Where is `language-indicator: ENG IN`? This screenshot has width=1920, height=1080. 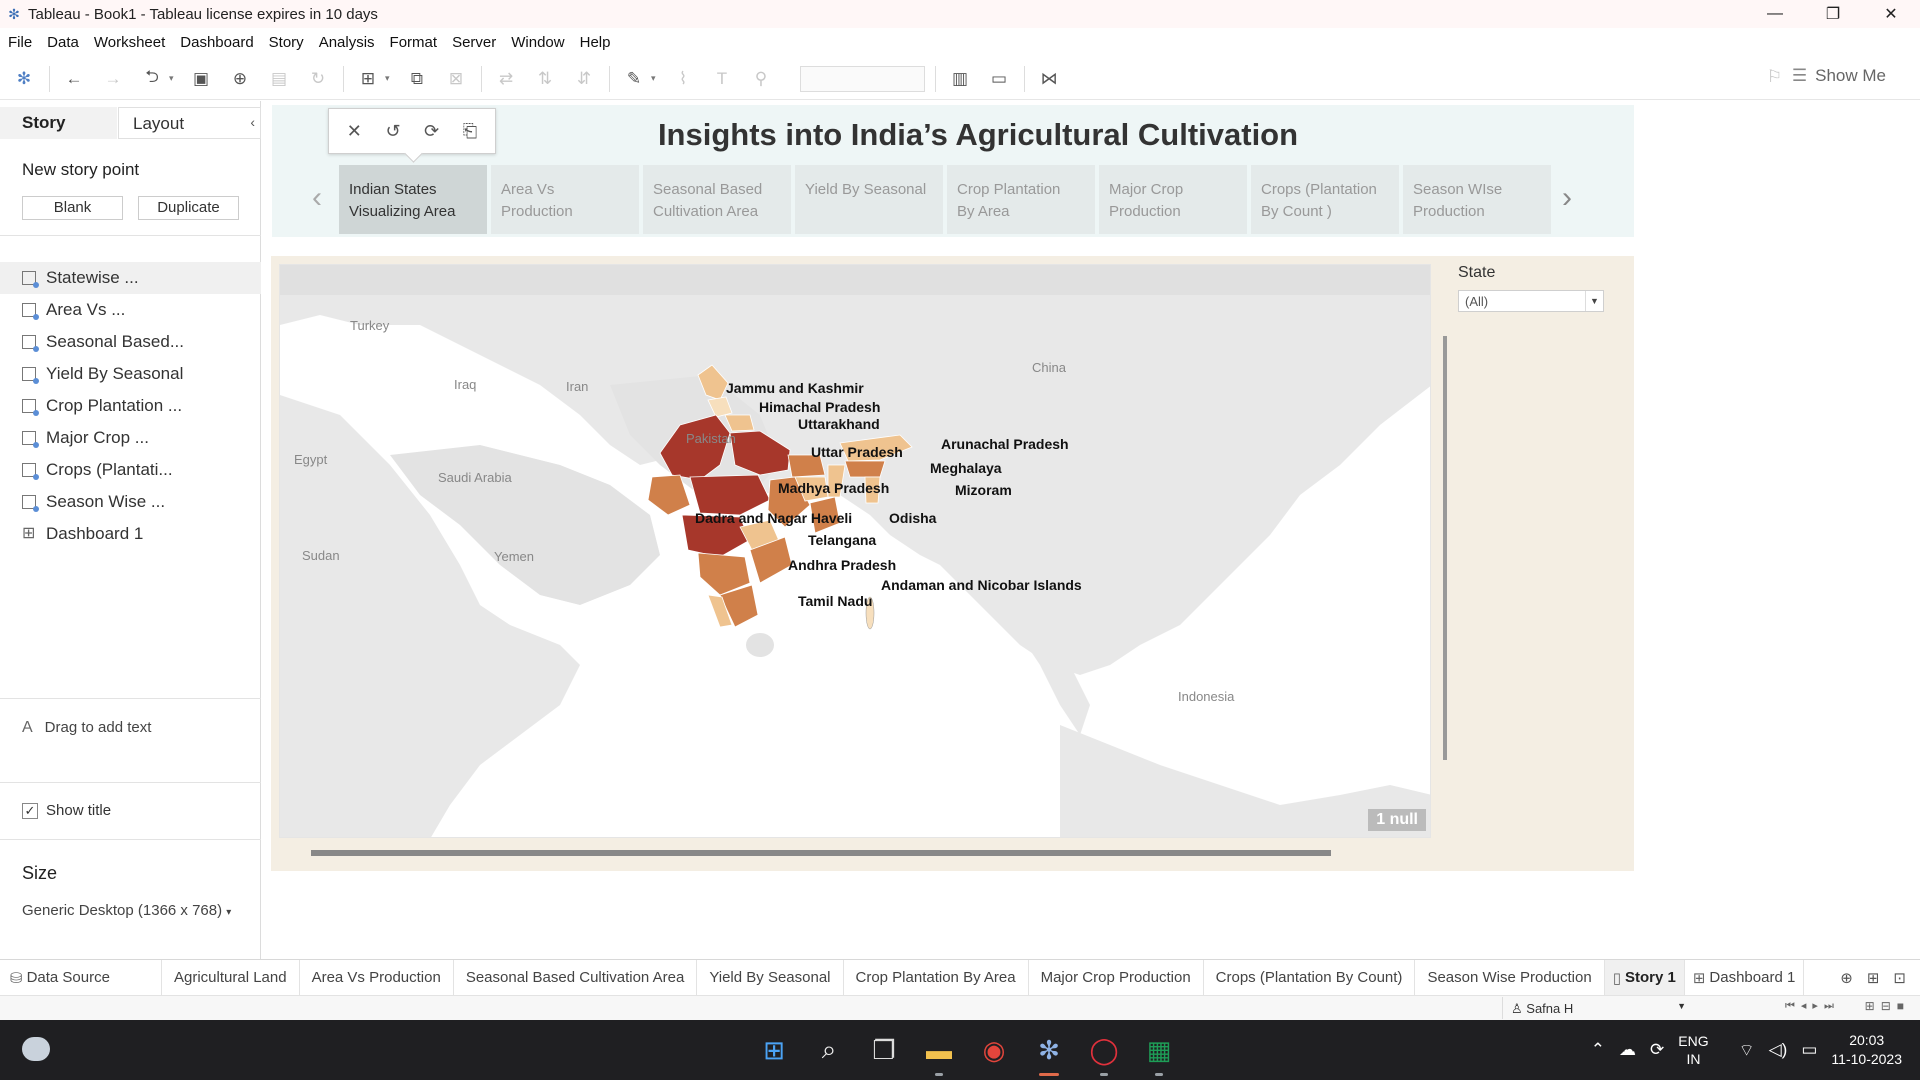 language-indicator: ENG IN is located at coordinates (1693, 1050).